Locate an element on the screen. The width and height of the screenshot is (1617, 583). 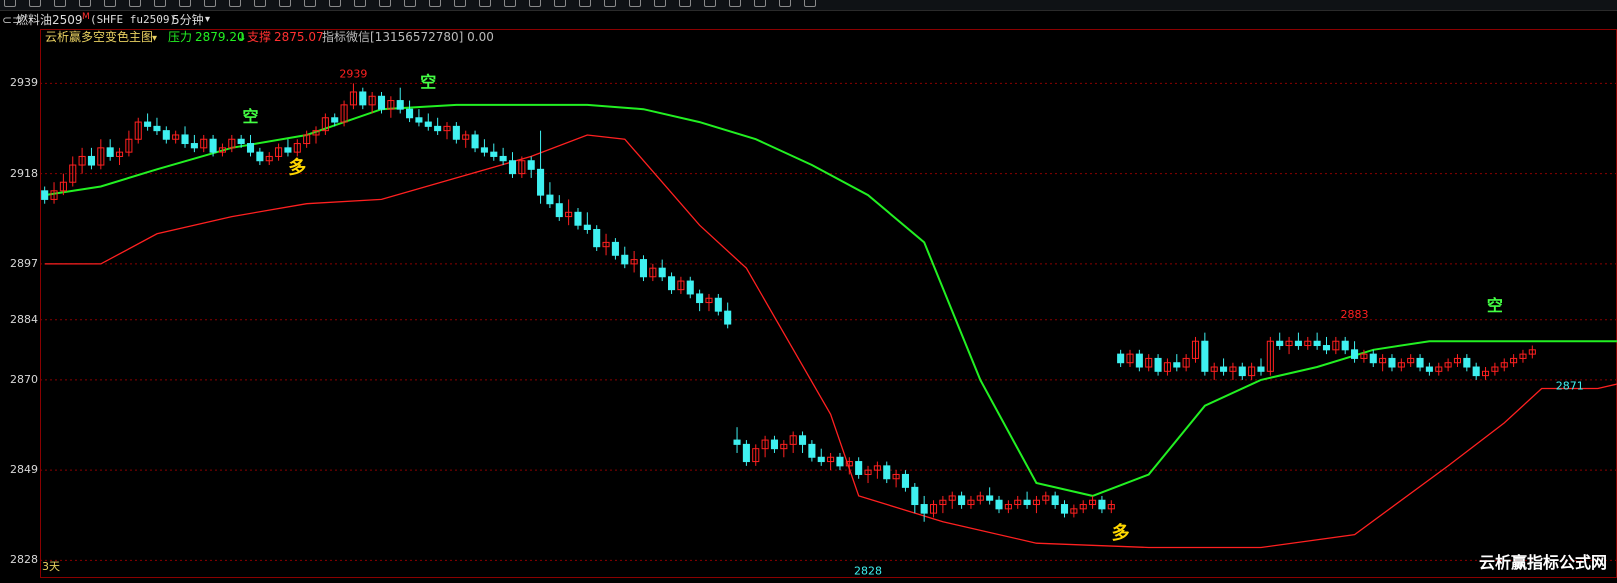
pen-icon is located at coordinates (260, 3).